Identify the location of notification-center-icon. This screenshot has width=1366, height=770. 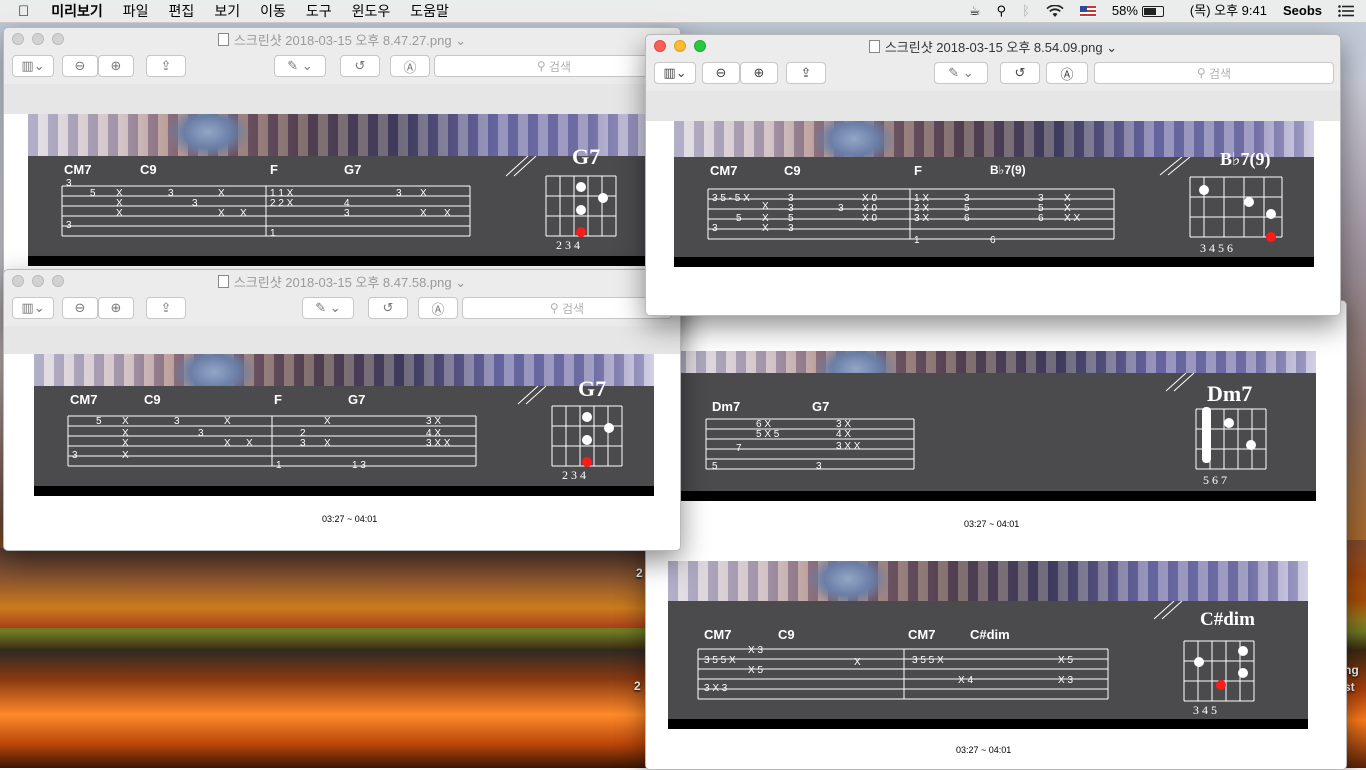
(1348, 11).